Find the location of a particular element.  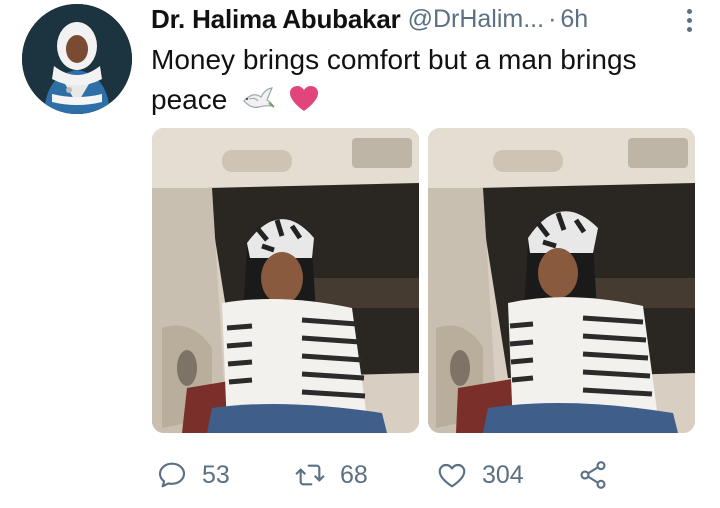

retweet-count: 68 is located at coordinates (354, 474).